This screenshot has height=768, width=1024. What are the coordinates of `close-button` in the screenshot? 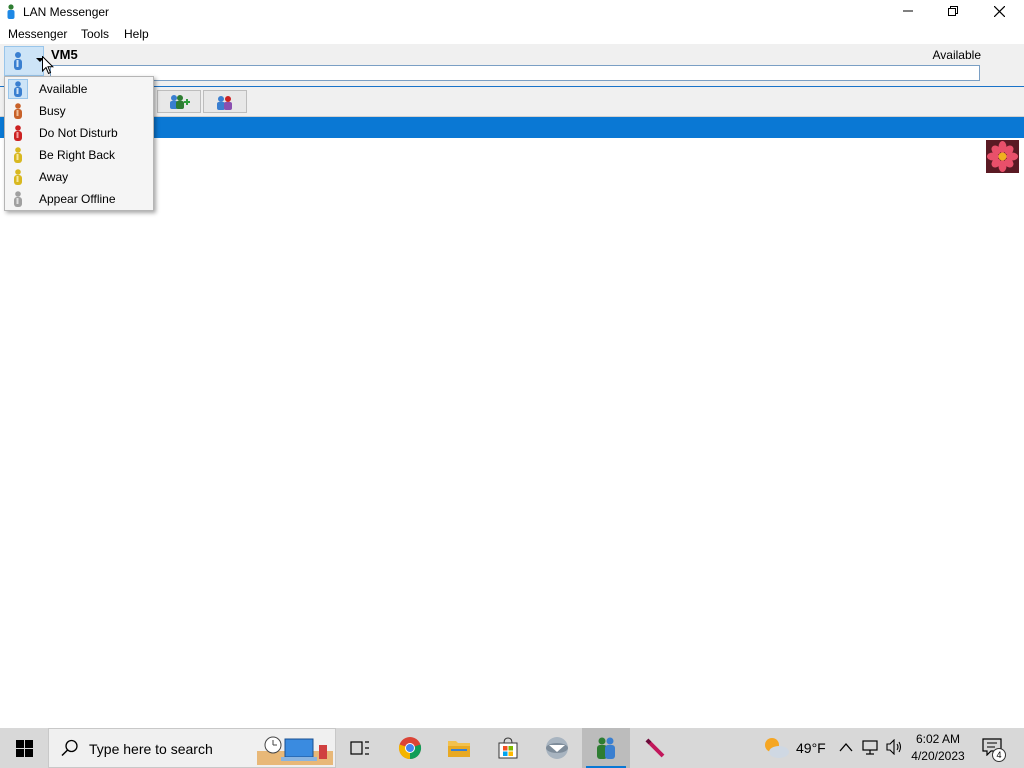 It's located at (999, 11).